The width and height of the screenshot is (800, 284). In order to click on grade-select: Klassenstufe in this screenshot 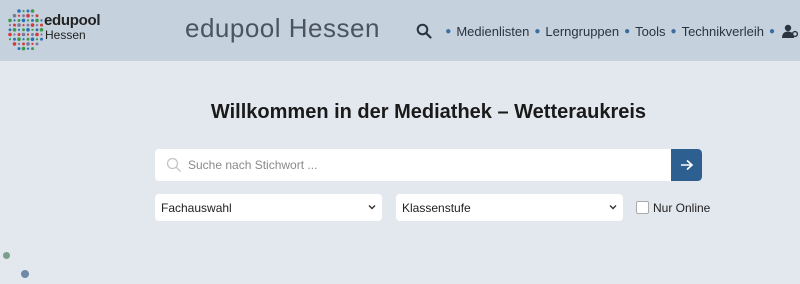, I will do `click(509, 207)`.